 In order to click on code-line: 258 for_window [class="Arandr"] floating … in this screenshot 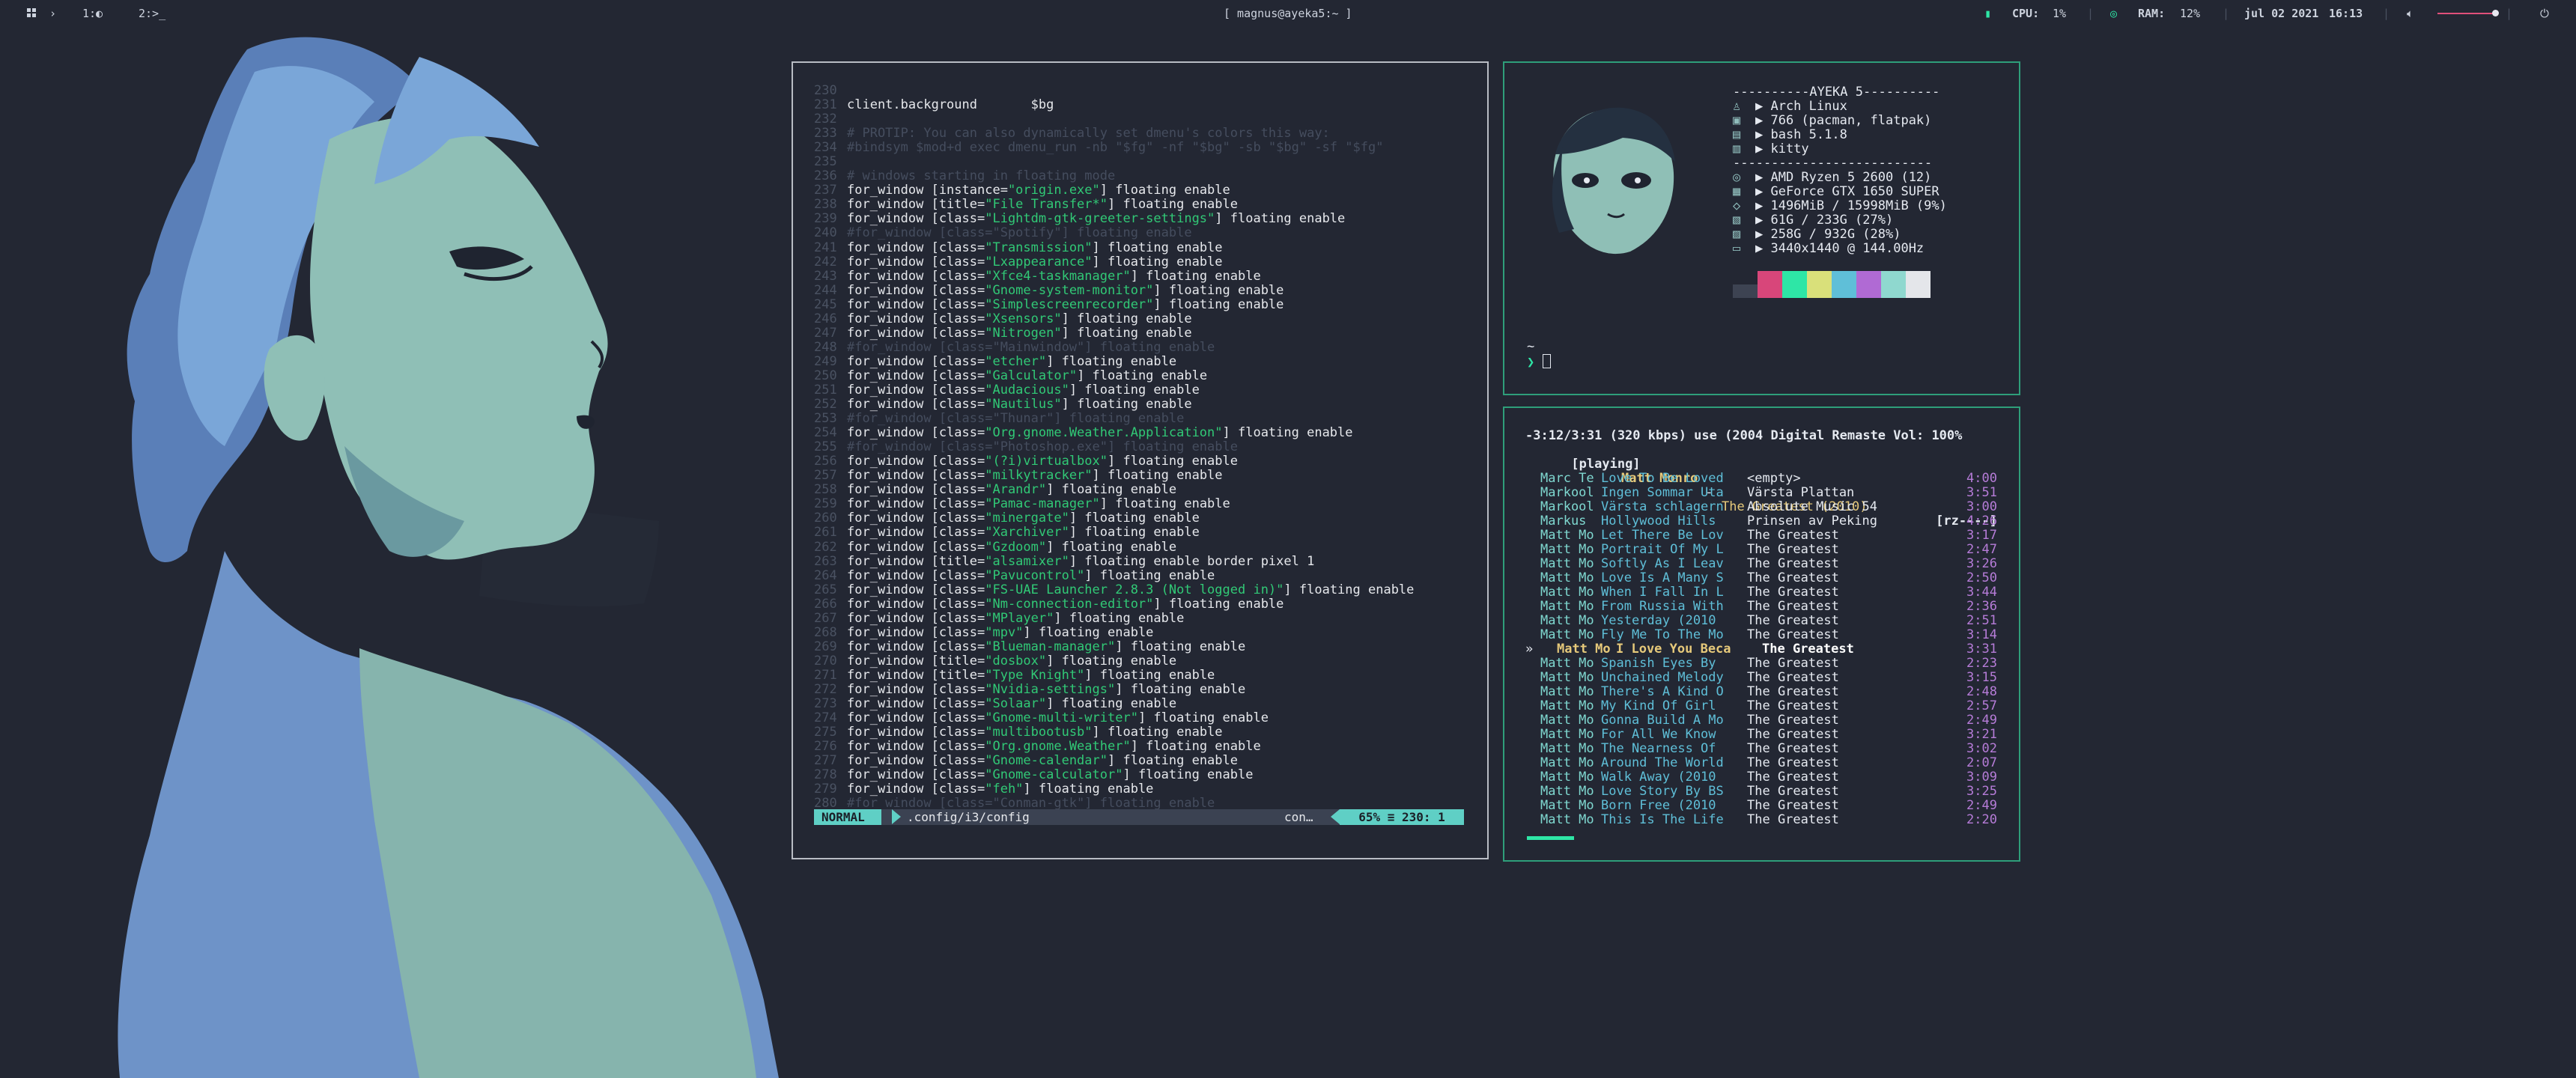, I will do `click(1114, 490)`.